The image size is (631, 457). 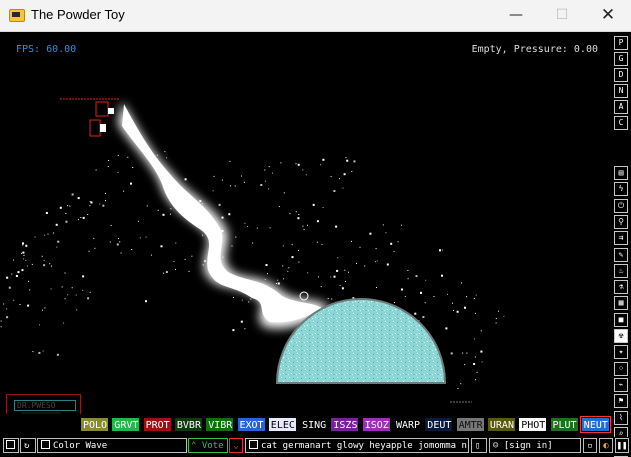 I want to click on category-menu: PGDNAC▤ϟ⏻⚲⇉✎♨⚗▦■☢✦⁘⌁⚑⌇⌕❚❚, so click(x=621, y=244).